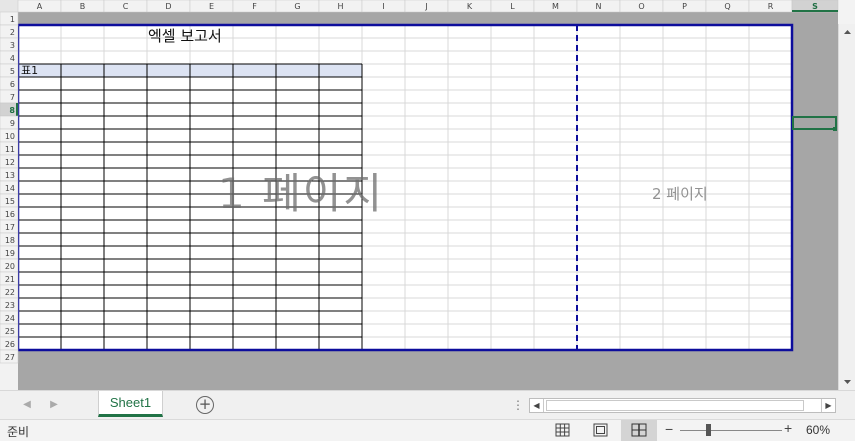  I want to click on zoom-slider-thumb, so click(708, 430).